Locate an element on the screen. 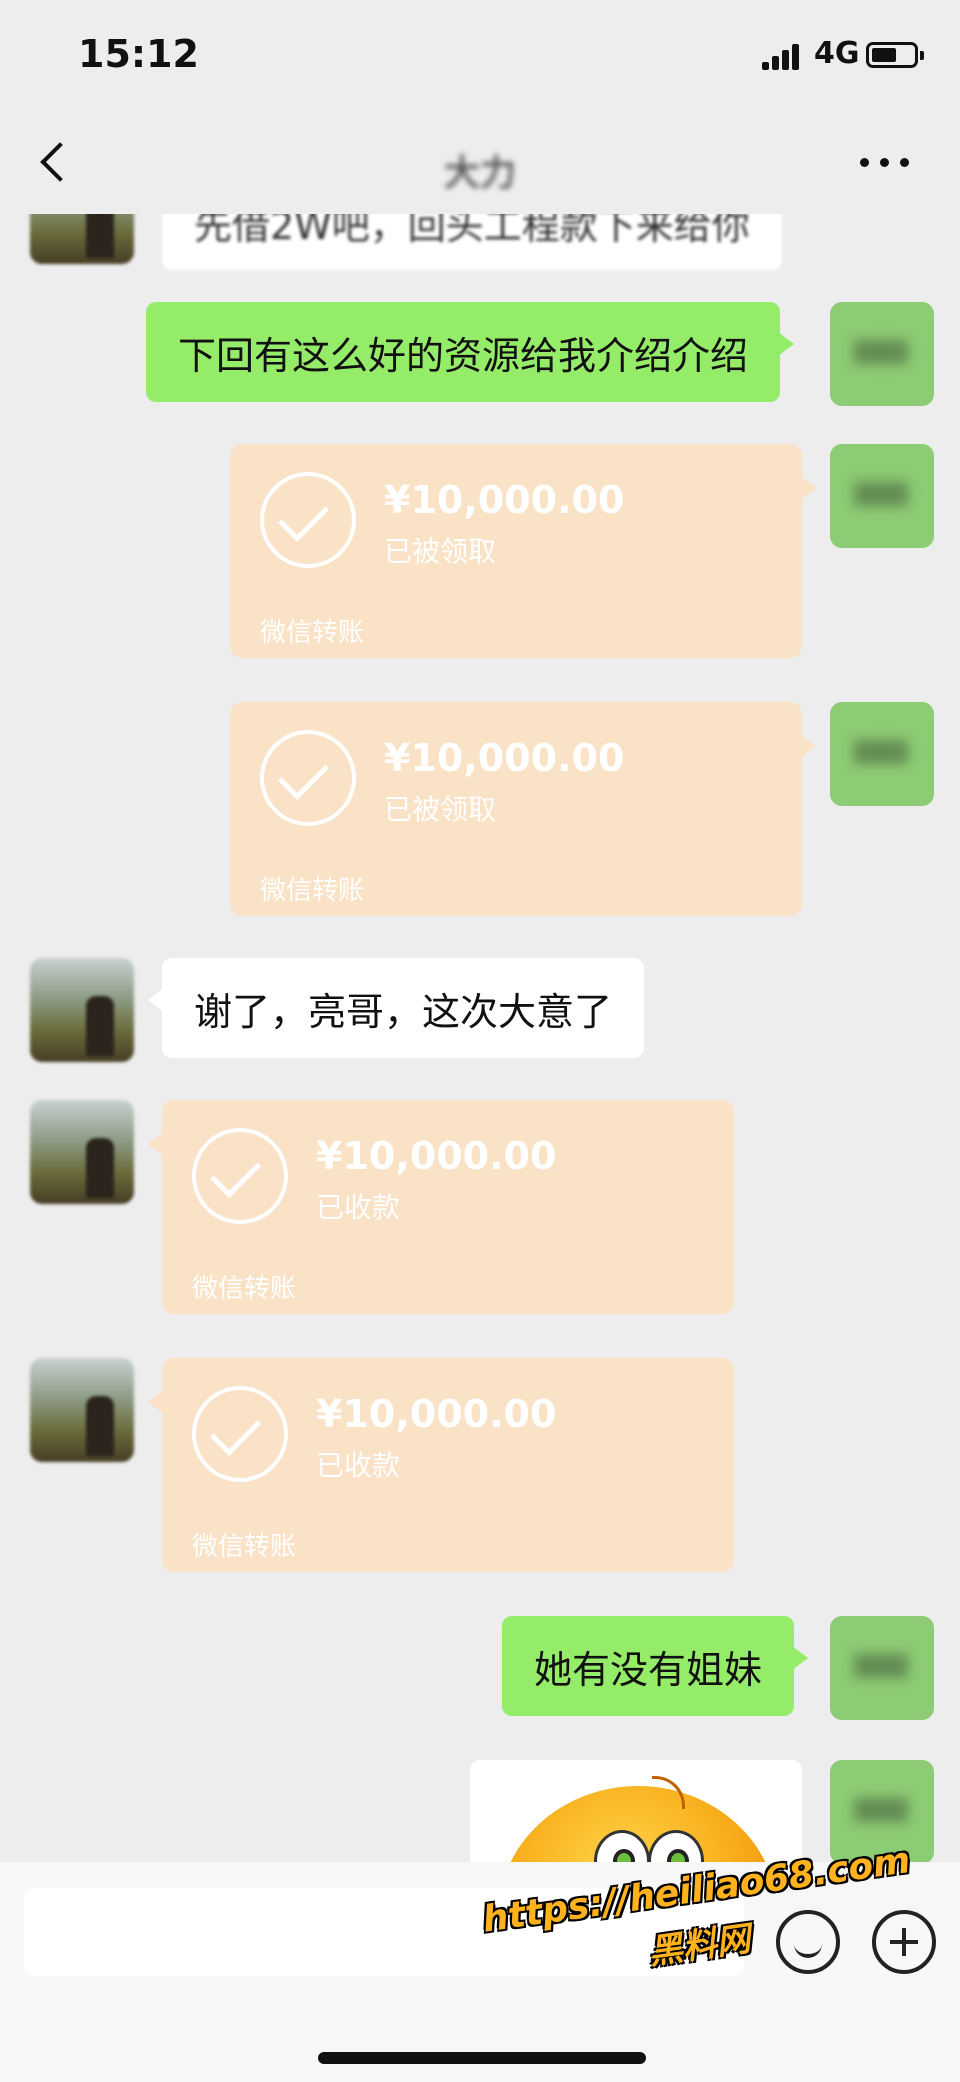 The image size is (960, 2082). status-time: 15:12 is located at coordinates (138, 54).